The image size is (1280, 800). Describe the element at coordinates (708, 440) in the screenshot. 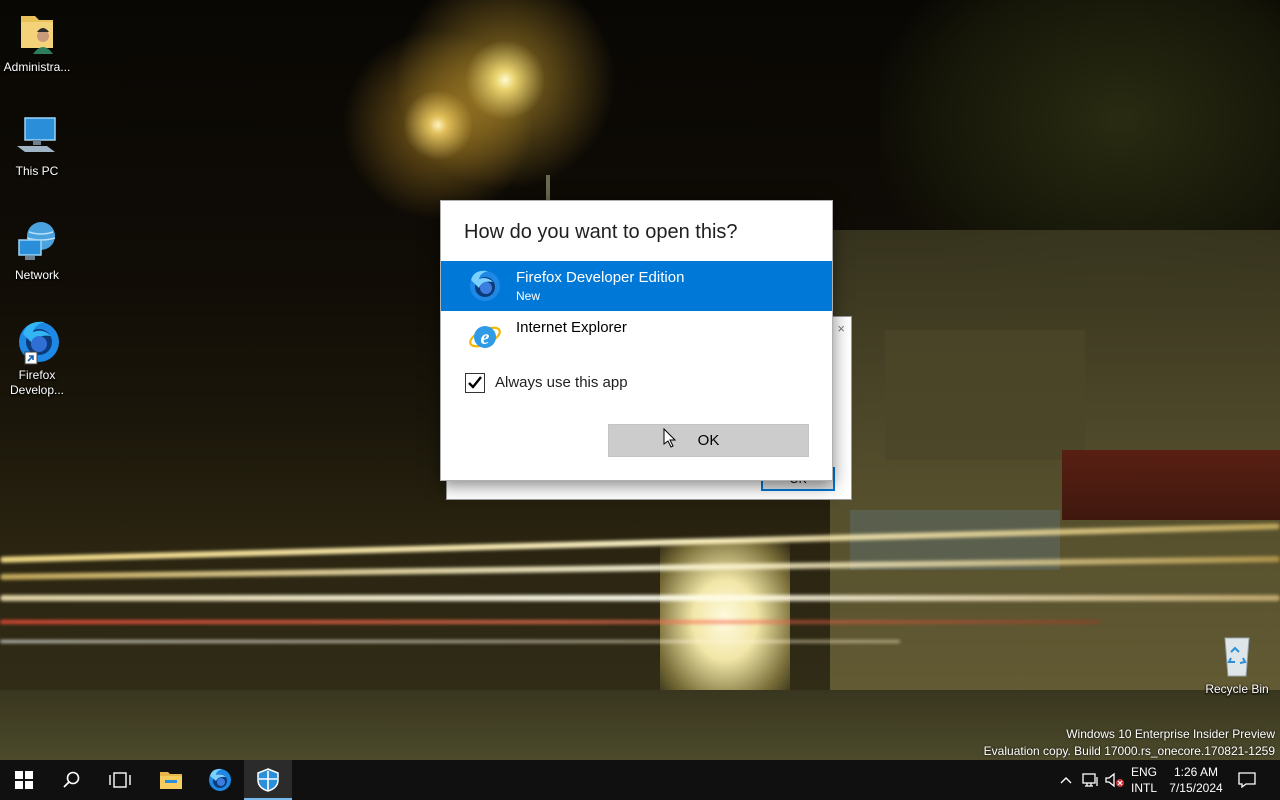

I see `ok-button: OK` at that location.